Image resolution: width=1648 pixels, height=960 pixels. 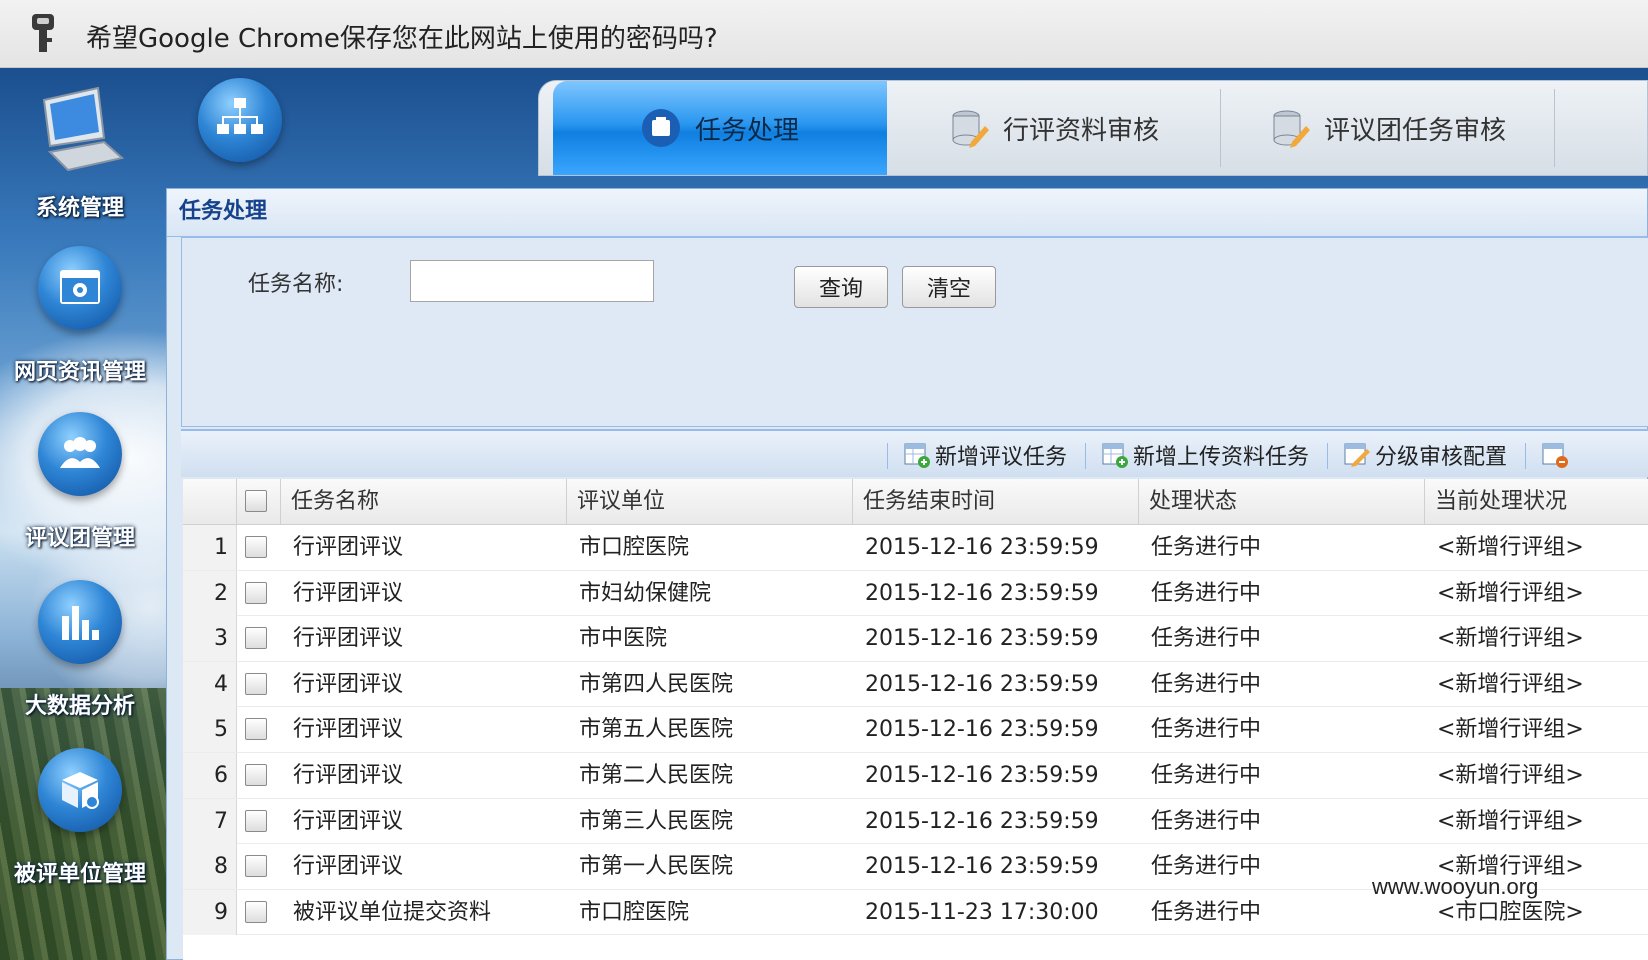 I want to click on row-number: 2, so click(x=210, y=593).